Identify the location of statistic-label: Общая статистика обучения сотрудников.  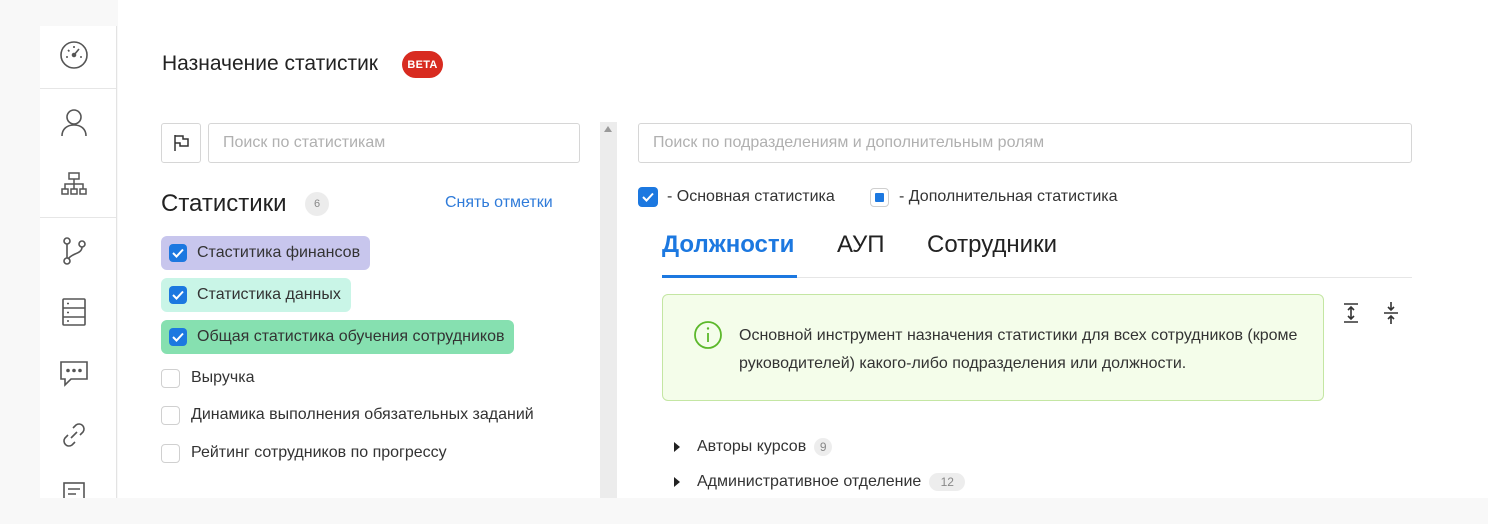
(351, 336).